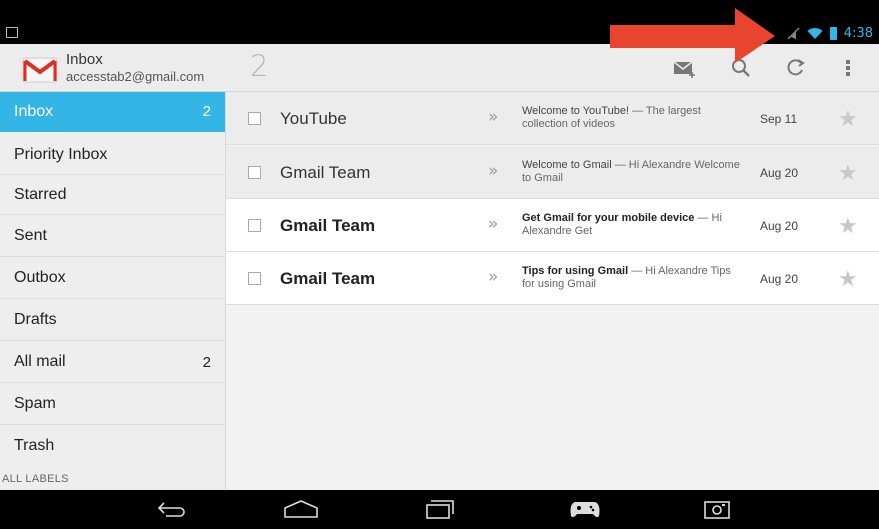 Image resolution: width=879 pixels, height=529 pixels. What do you see at coordinates (112, 446) in the screenshot?
I see `sidebar-item-trash: Trash` at bounding box center [112, 446].